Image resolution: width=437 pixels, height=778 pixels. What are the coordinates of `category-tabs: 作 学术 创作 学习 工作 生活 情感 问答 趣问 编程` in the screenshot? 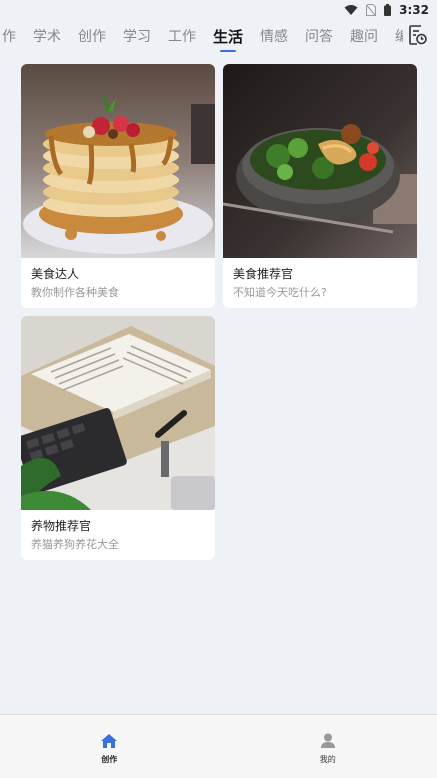 It's located at (218, 37).